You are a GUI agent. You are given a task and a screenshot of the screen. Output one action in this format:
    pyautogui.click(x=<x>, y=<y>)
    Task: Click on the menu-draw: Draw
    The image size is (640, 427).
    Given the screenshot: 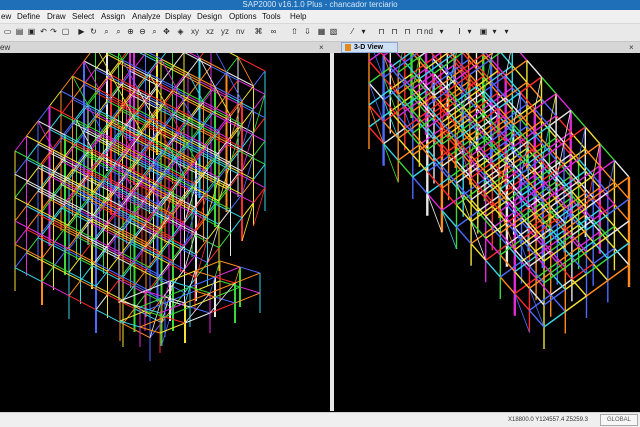 What is the action you would take?
    pyautogui.click(x=56, y=16)
    